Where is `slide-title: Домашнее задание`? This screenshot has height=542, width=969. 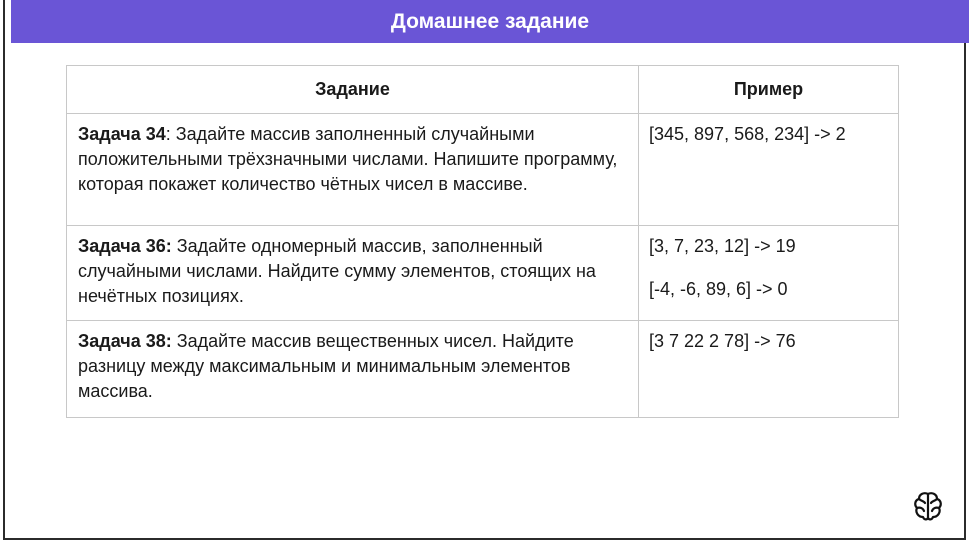 slide-title: Домашнее задание is located at coordinates (490, 21).